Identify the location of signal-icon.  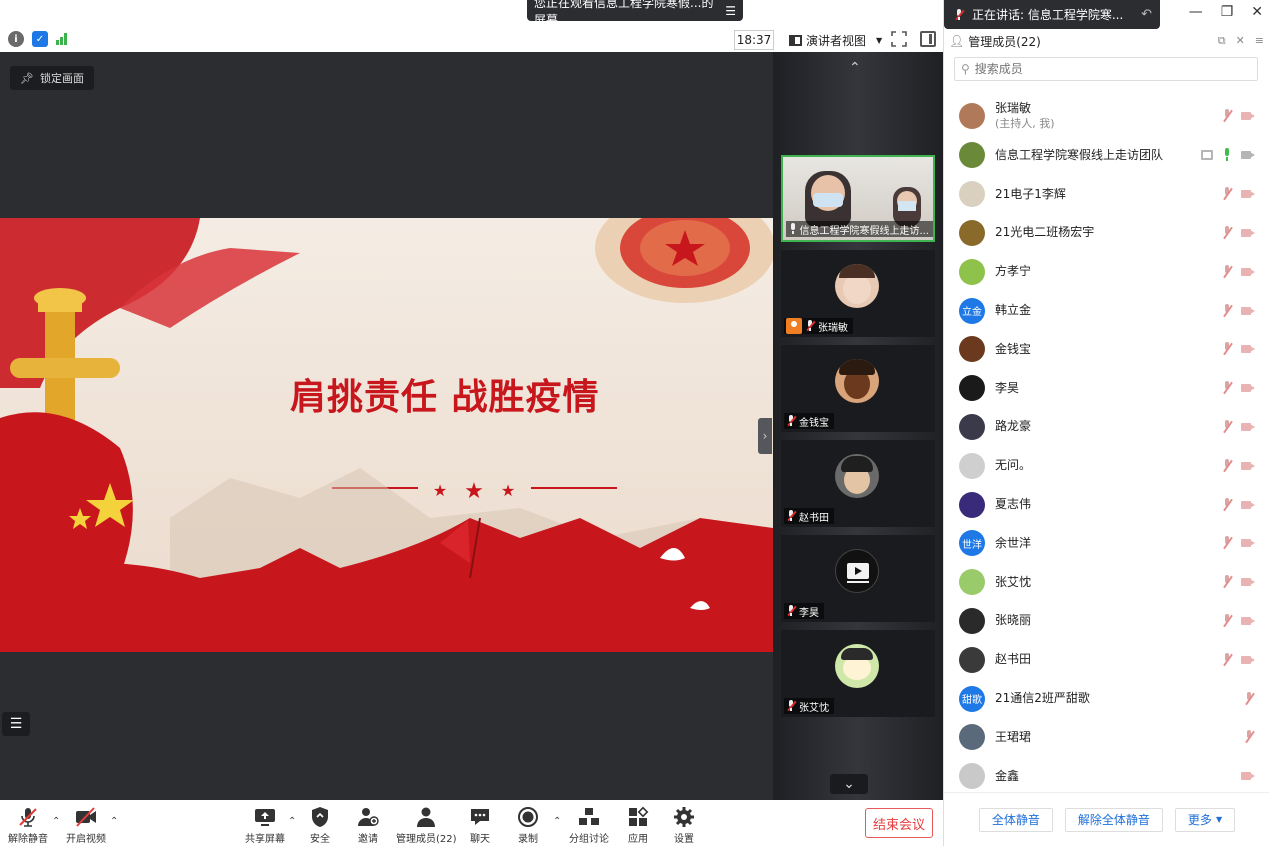
(61, 38).